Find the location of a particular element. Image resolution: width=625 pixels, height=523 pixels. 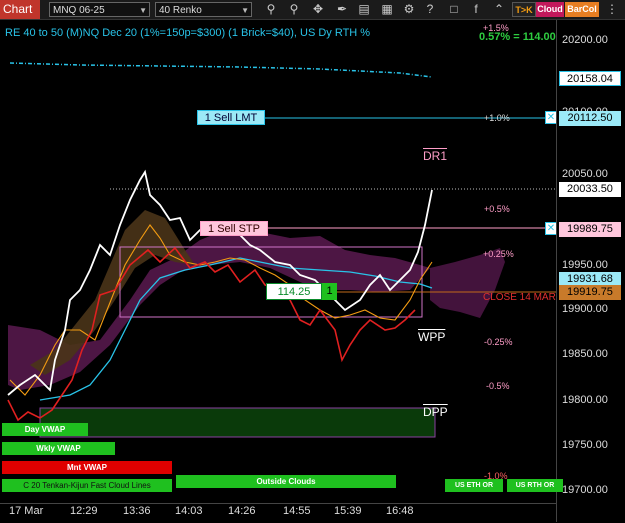

level-plus-0-25: +0.25% is located at coordinates (498, 254).